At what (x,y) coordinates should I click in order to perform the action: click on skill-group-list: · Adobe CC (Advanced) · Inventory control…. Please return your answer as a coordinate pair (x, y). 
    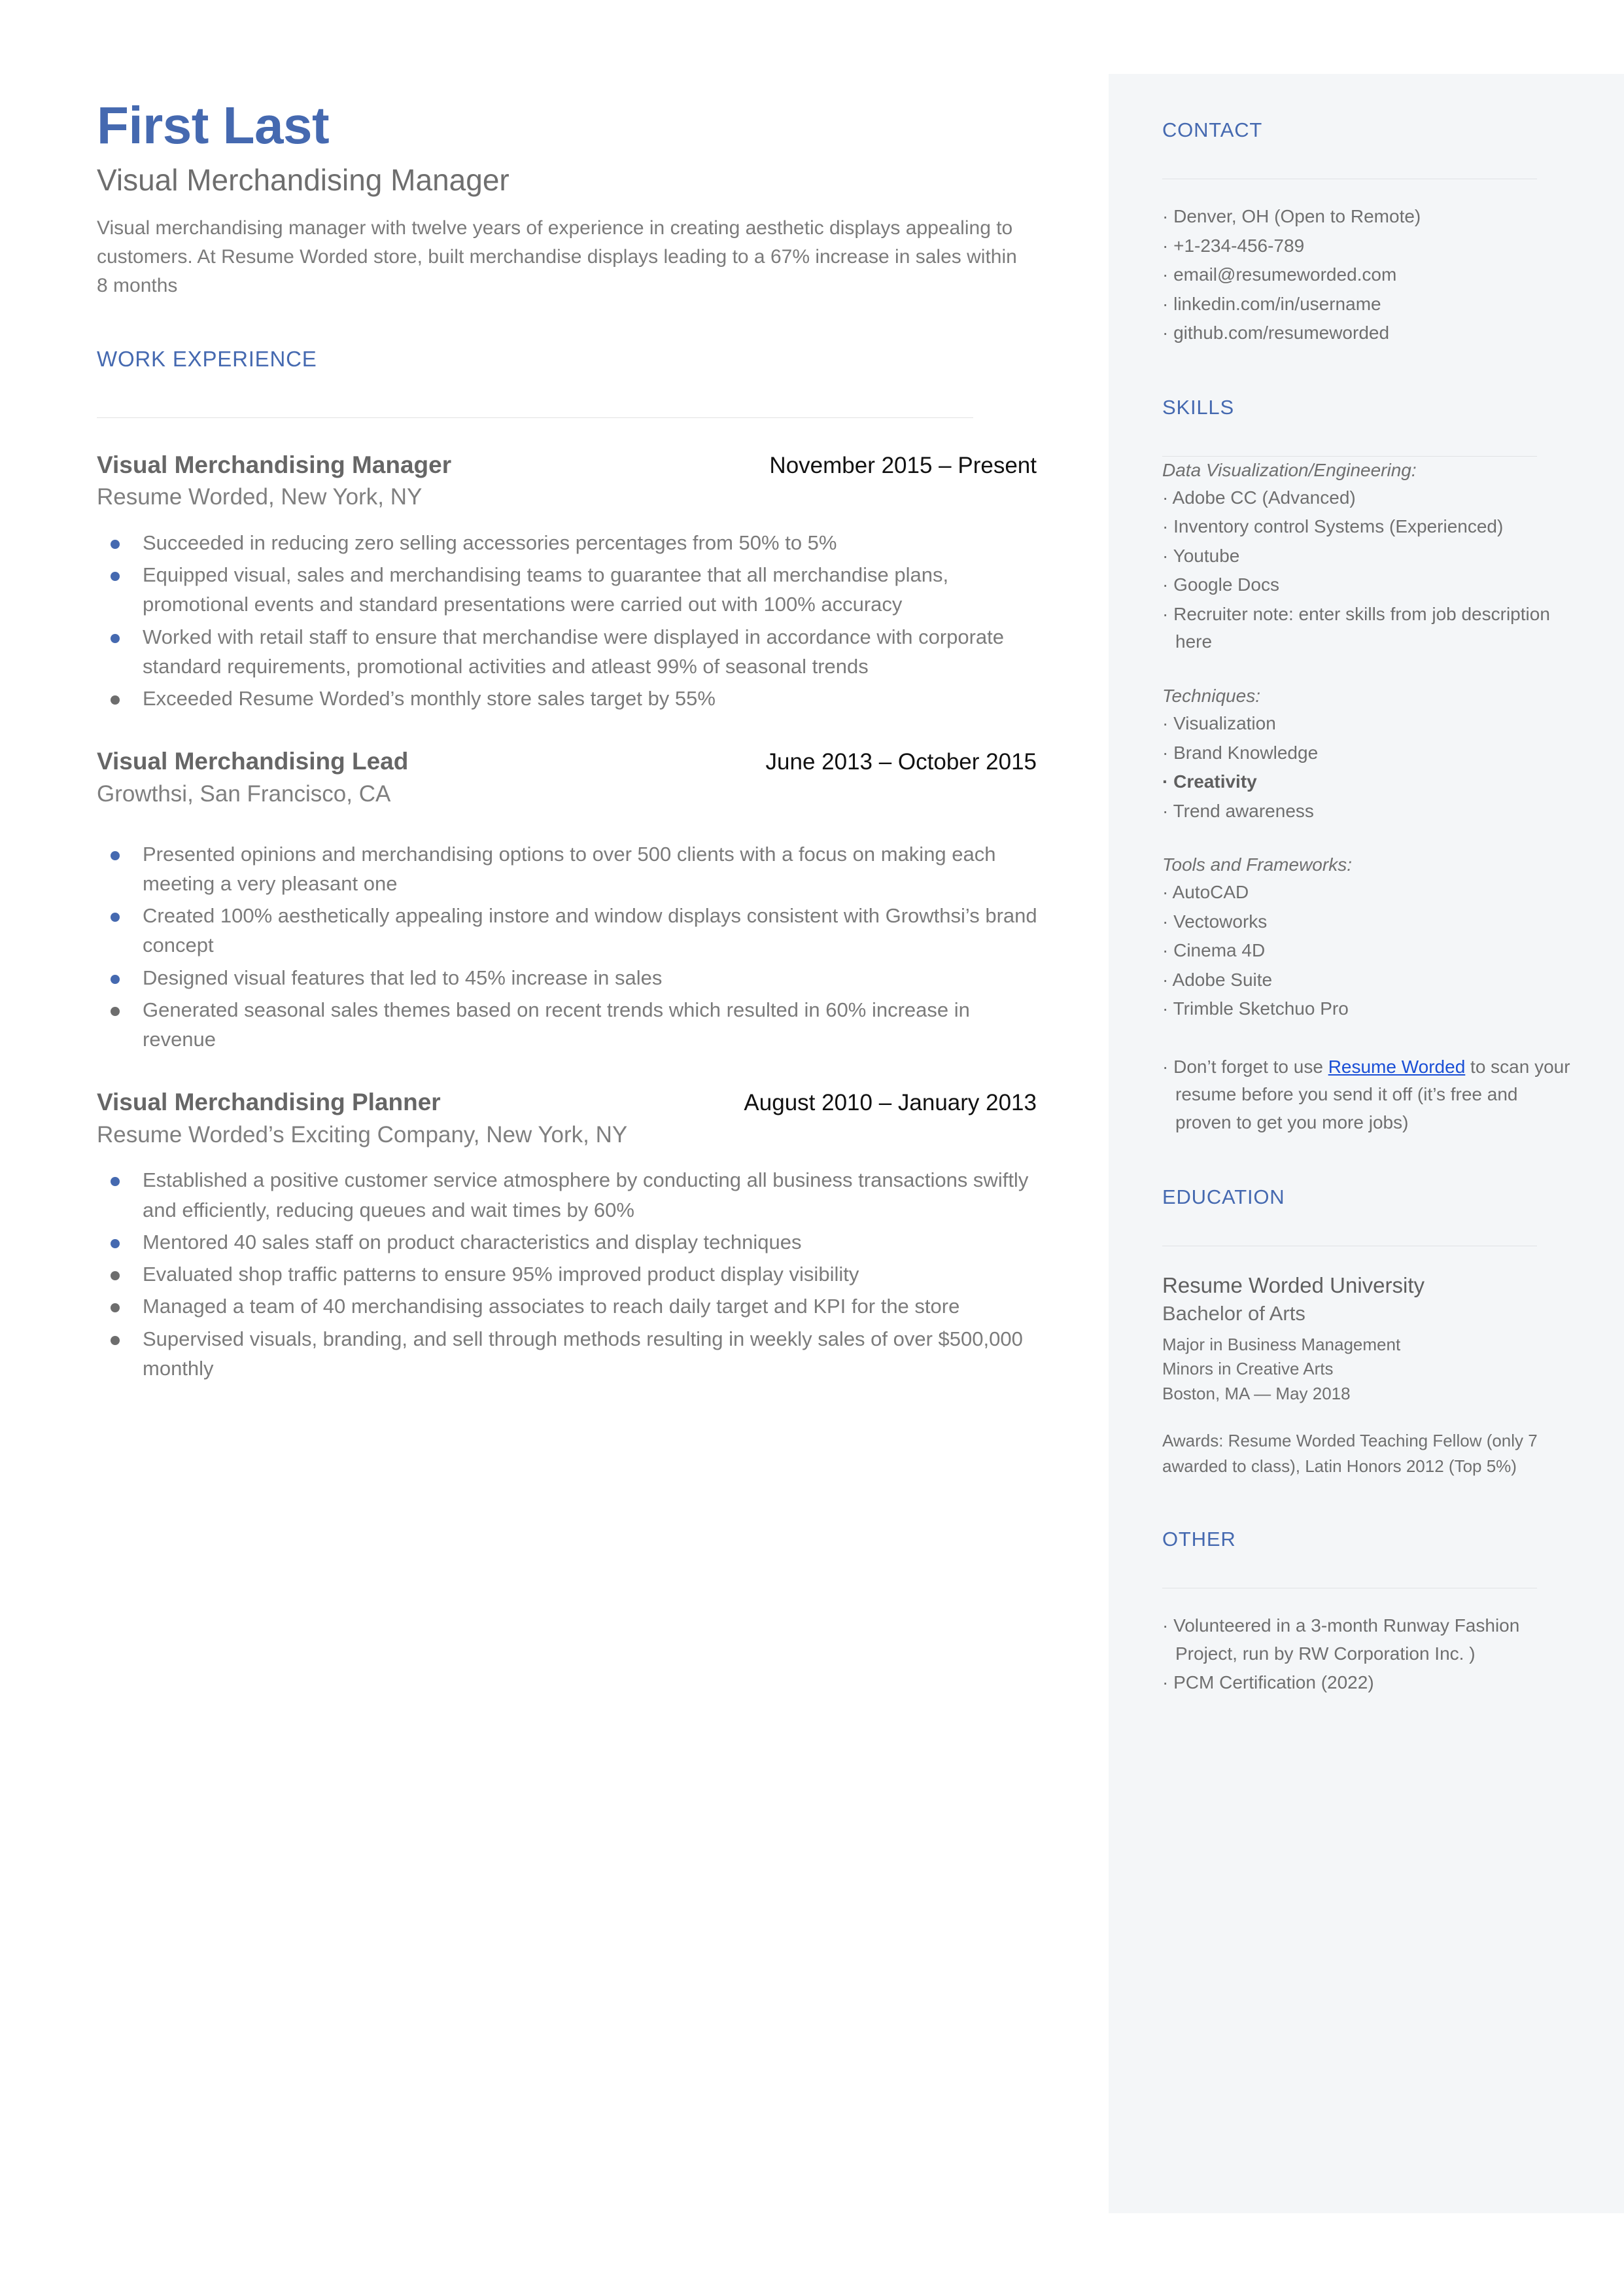
    Looking at the image, I should click on (1369, 570).